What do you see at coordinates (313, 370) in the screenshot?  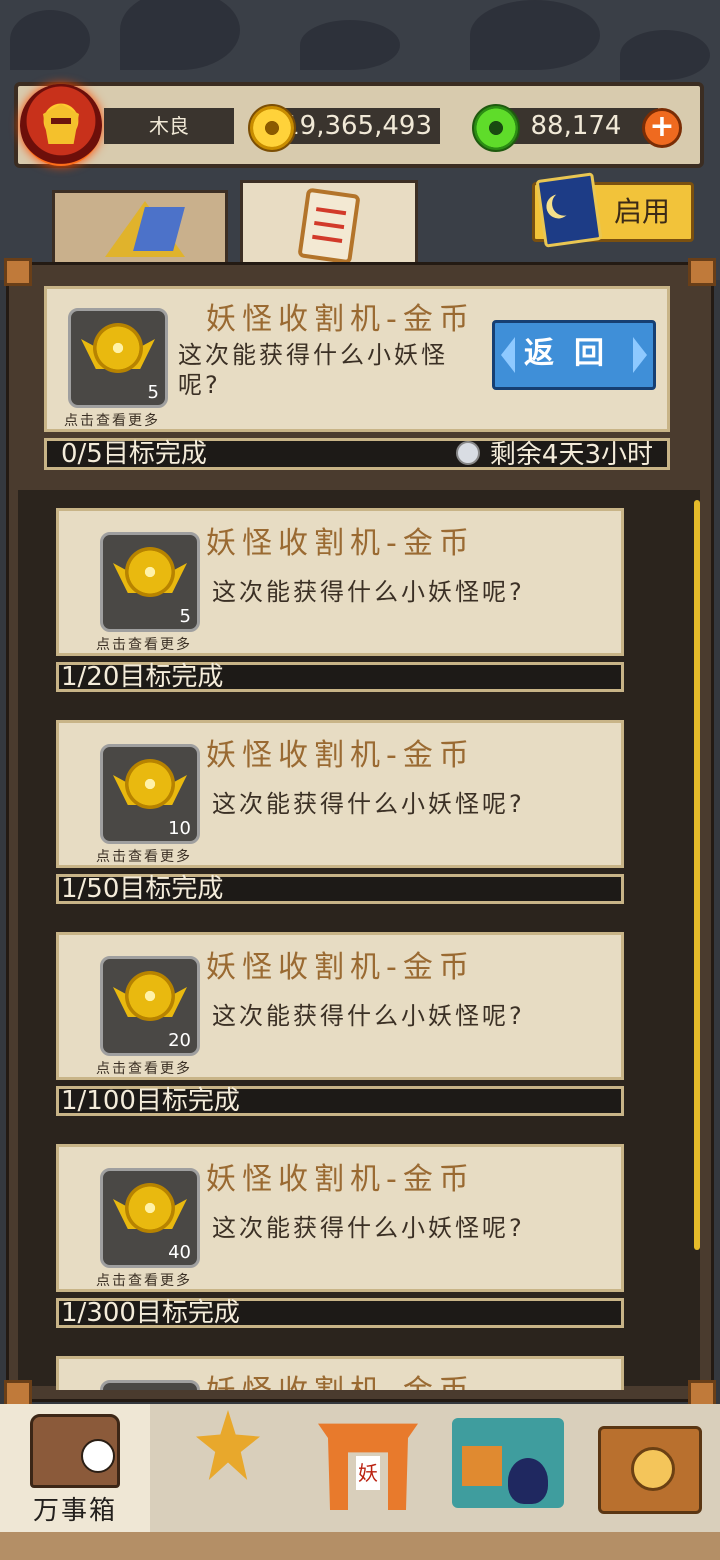 I see `event-description: 这次能获得什么小妖怪呢?` at bounding box center [313, 370].